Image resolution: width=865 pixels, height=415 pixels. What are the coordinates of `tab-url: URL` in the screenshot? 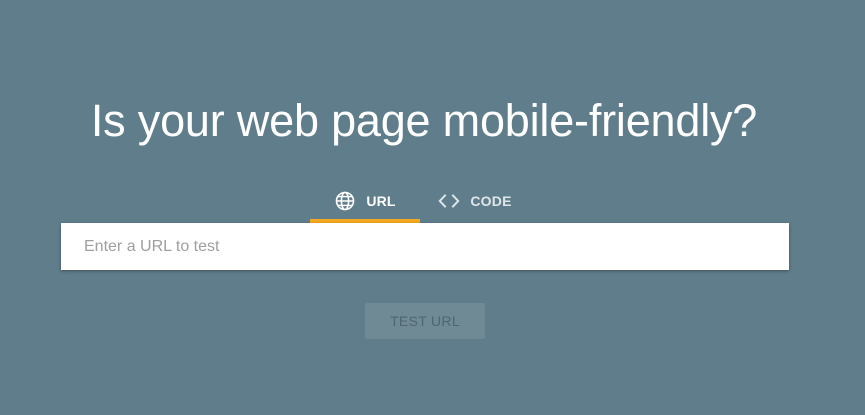 It's located at (365, 200).